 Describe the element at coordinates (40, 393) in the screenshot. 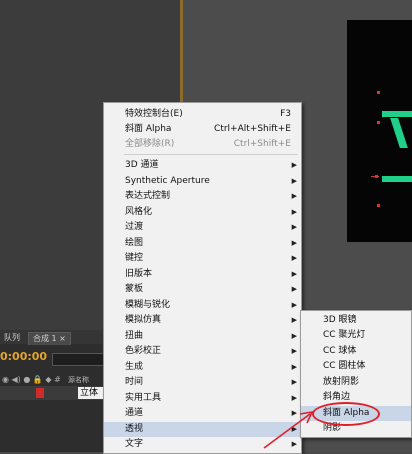

I see `layer-label-color` at that location.